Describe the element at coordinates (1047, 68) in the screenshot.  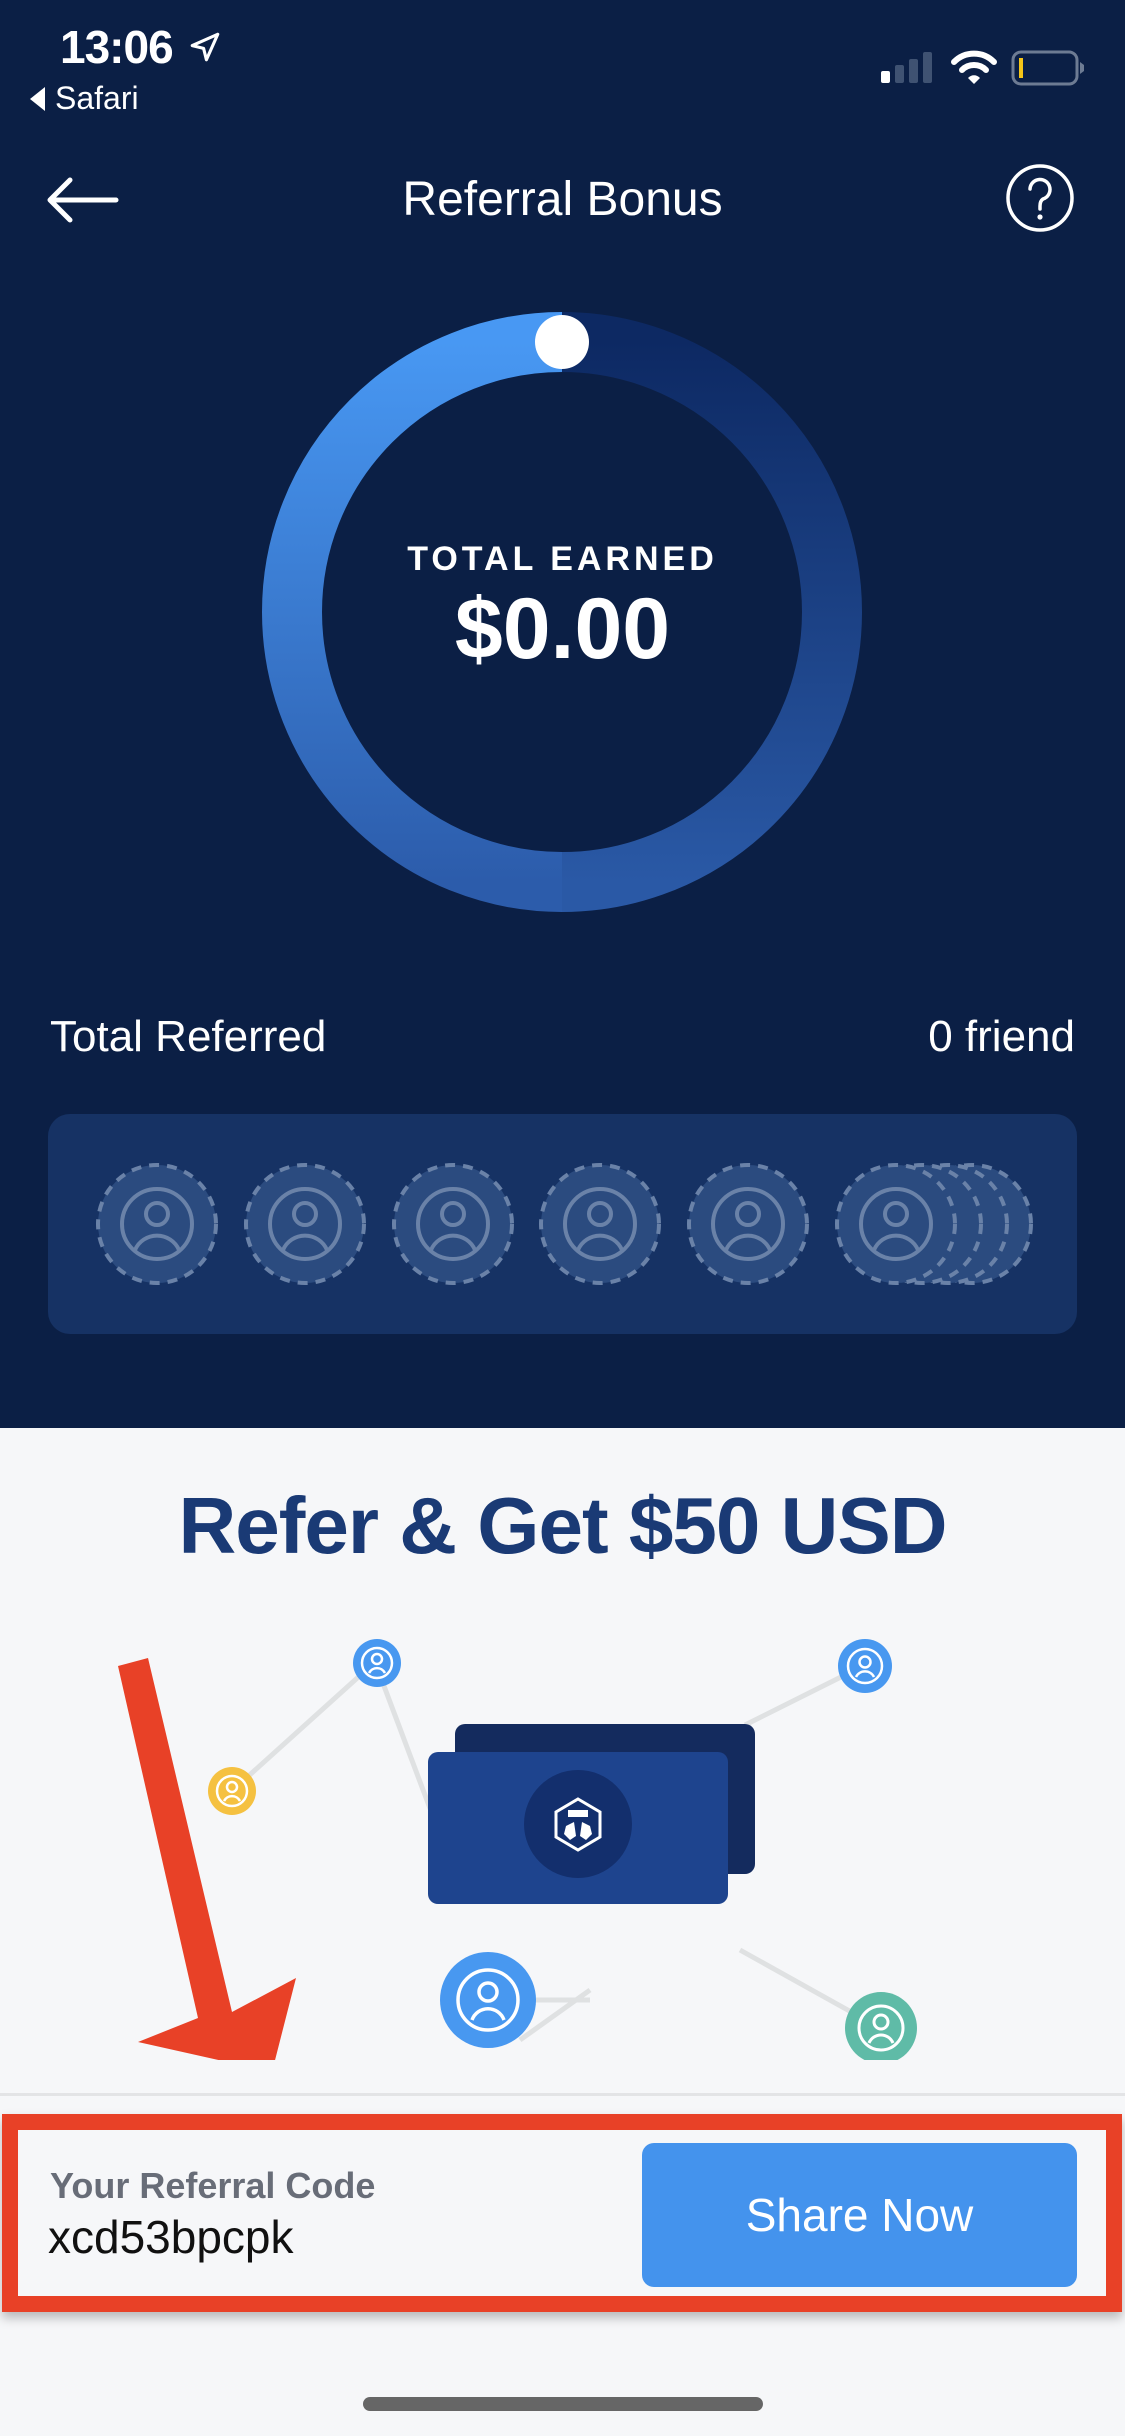
I see `battery-icon` at that location.